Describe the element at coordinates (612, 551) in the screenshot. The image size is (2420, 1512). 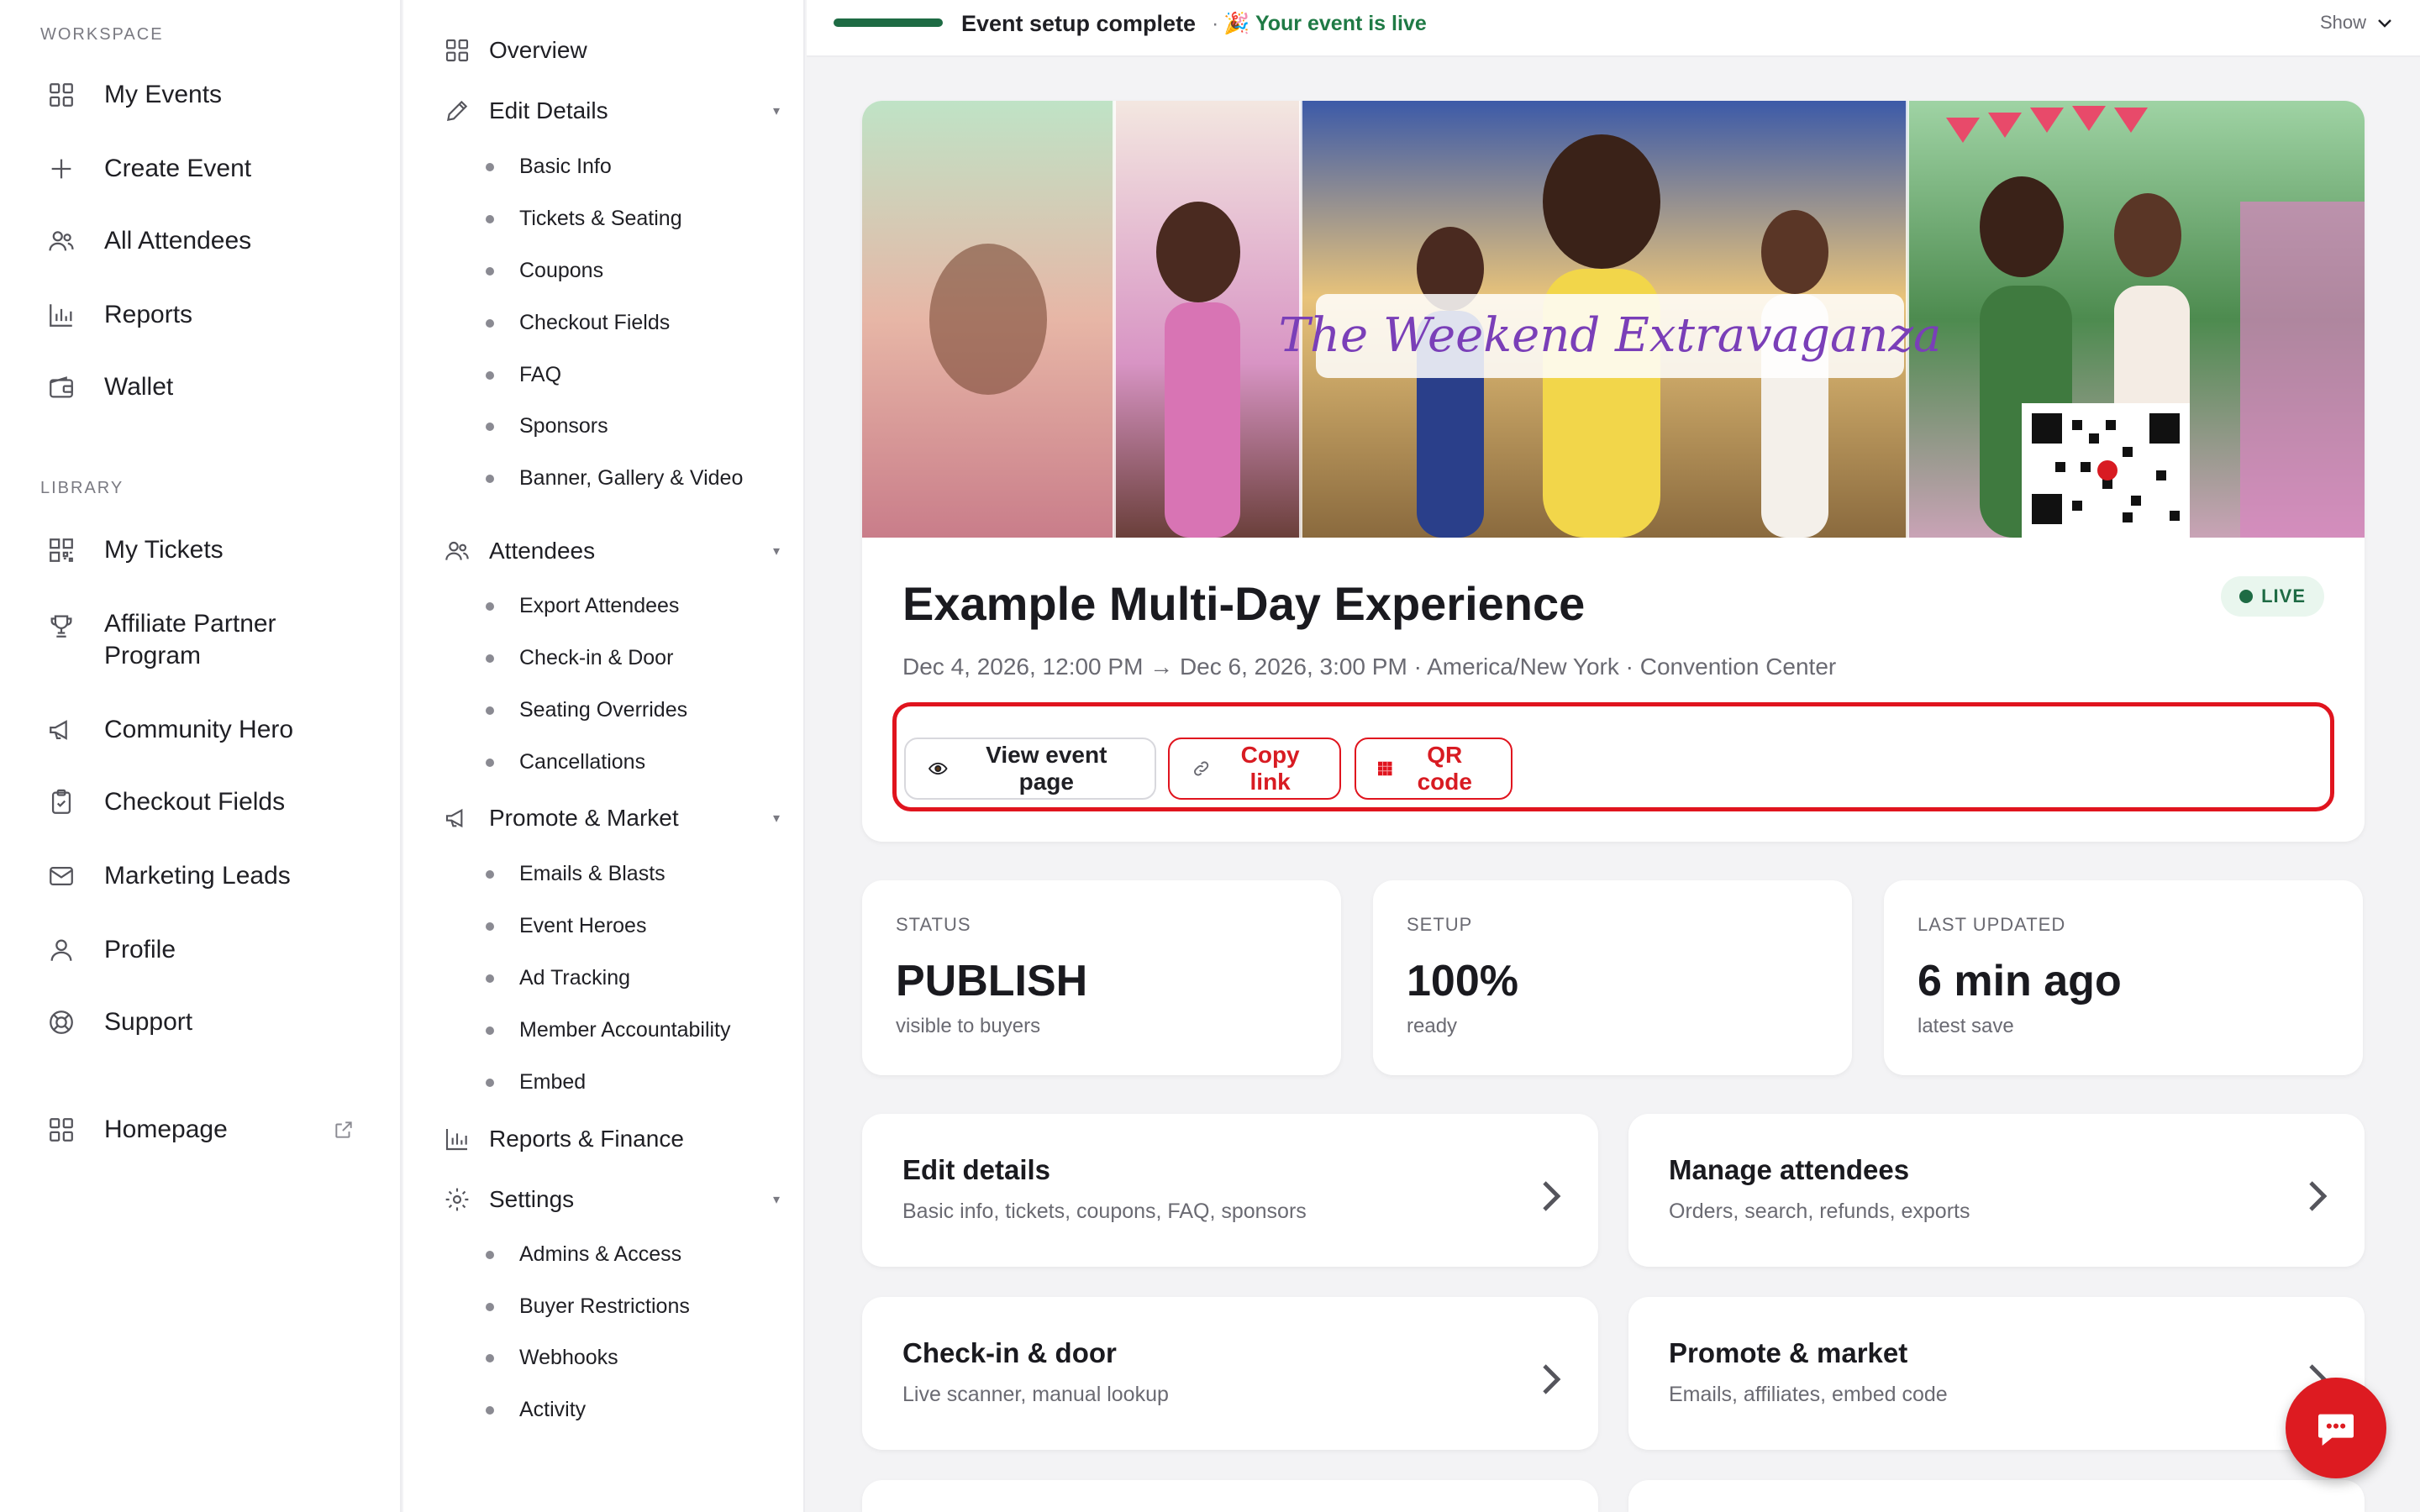
I see `subnav-attendees: Attendees ▾` at that location.